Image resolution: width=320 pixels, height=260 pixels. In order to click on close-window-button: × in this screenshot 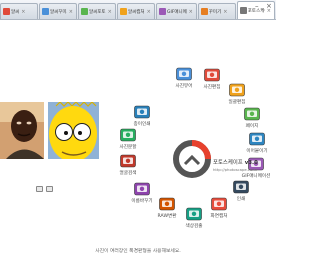, I will do `click(269, 6)`.